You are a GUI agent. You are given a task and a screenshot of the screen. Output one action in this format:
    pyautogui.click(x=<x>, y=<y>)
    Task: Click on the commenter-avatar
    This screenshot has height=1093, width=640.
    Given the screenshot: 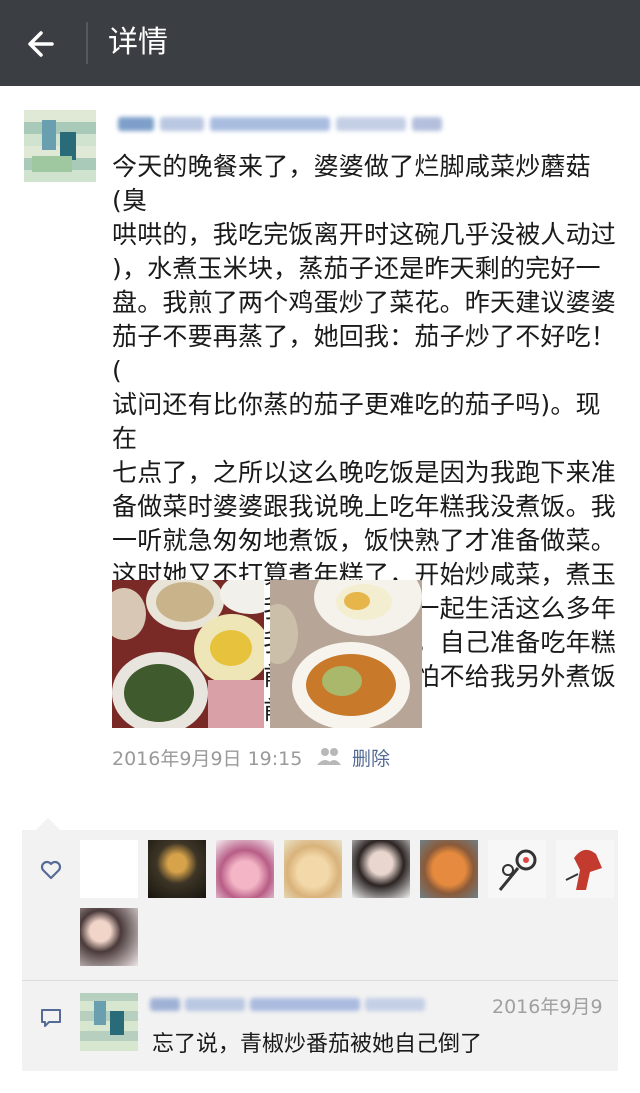 What is the action you would take?
    pyautogui.click(x=109, y=1022)
    